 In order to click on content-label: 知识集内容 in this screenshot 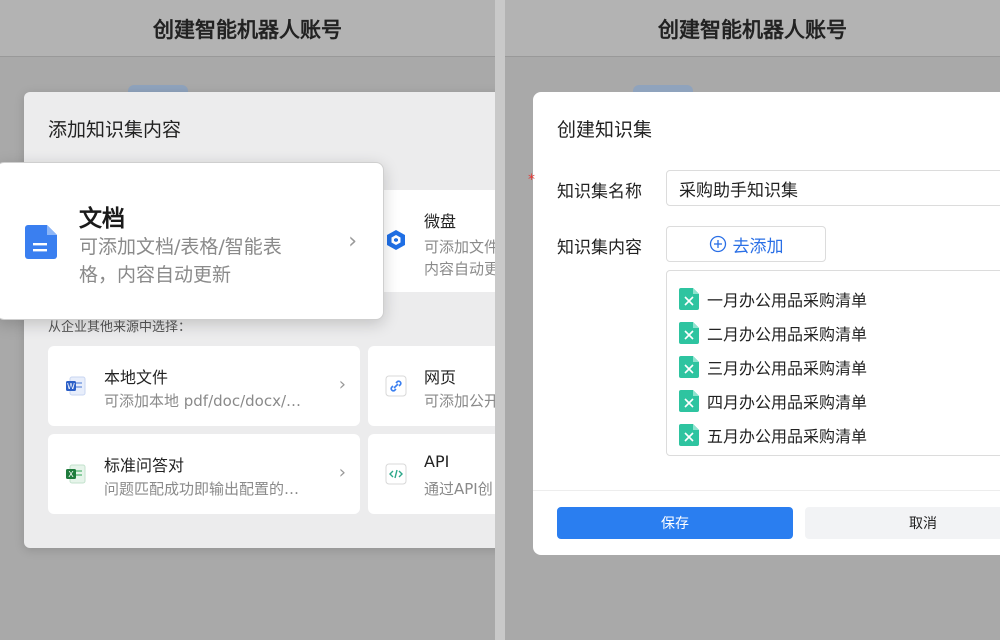, I will do `click(599, 248)`.